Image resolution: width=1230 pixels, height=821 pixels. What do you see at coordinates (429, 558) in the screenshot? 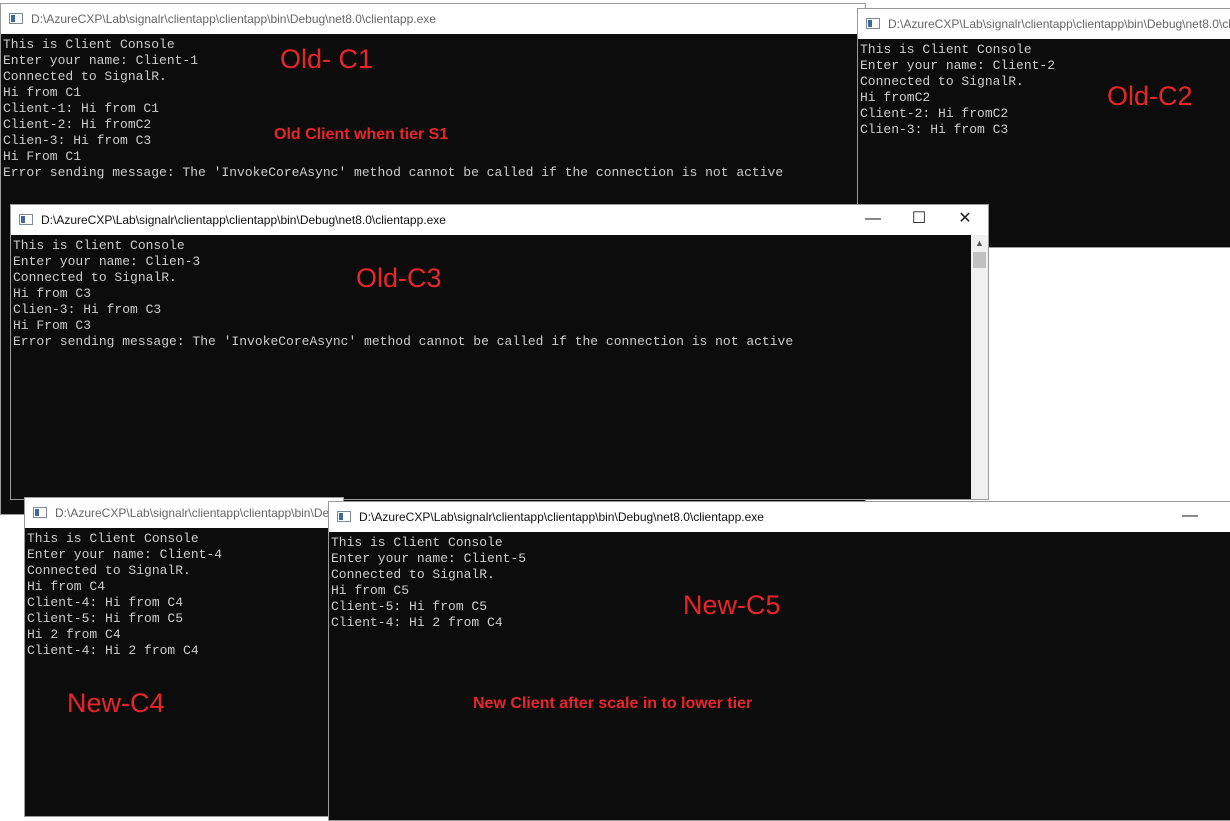
I see `console-line: Enter your name: Client-5` at bounding box center [429, 558].